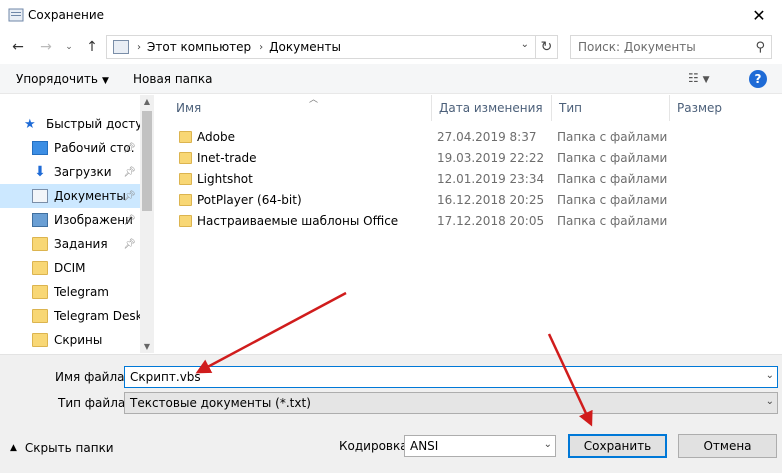 This screenshot has height=473, width=782. What do you see at coordinates (611, 108) in the screenshot?
I see `column-header-type: Тип` at bounding box center [611, 108].